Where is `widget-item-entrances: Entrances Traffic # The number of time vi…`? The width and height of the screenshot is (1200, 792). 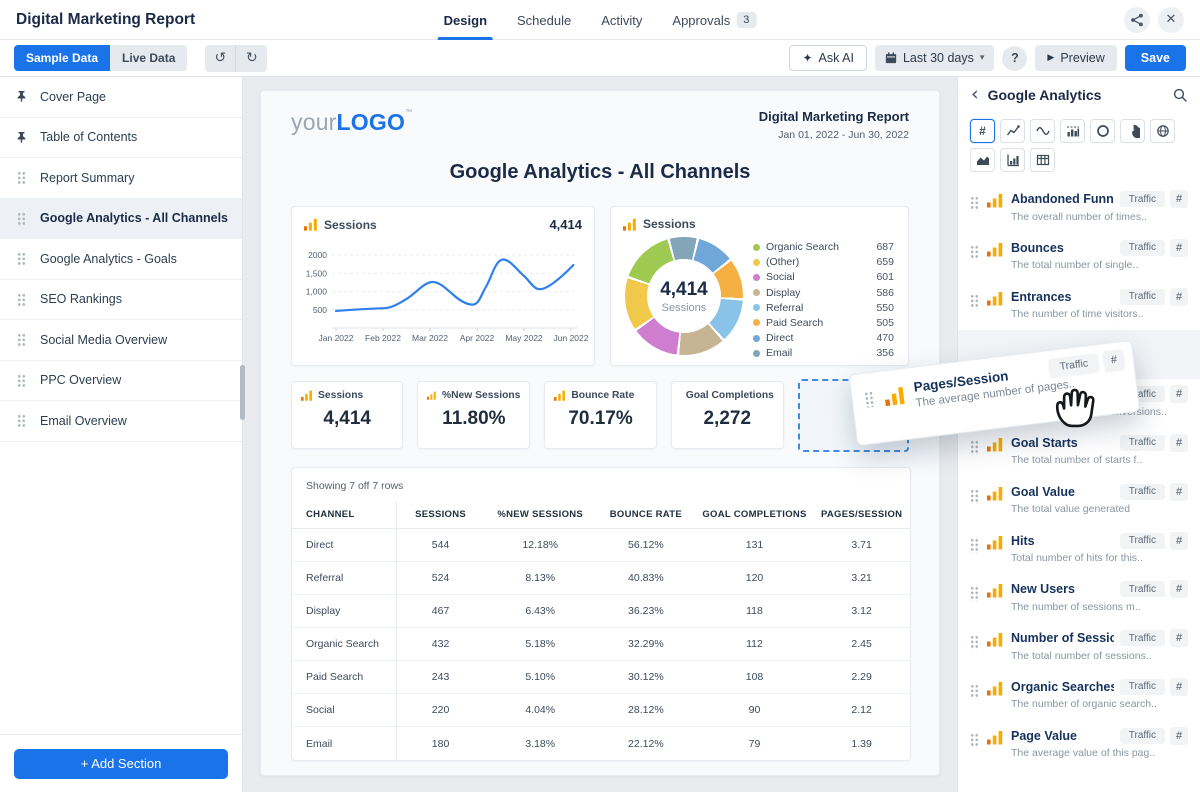 widget-item-entrances: Entrances Traffic # The number of time vi… is located at coordinates (1079, 306).